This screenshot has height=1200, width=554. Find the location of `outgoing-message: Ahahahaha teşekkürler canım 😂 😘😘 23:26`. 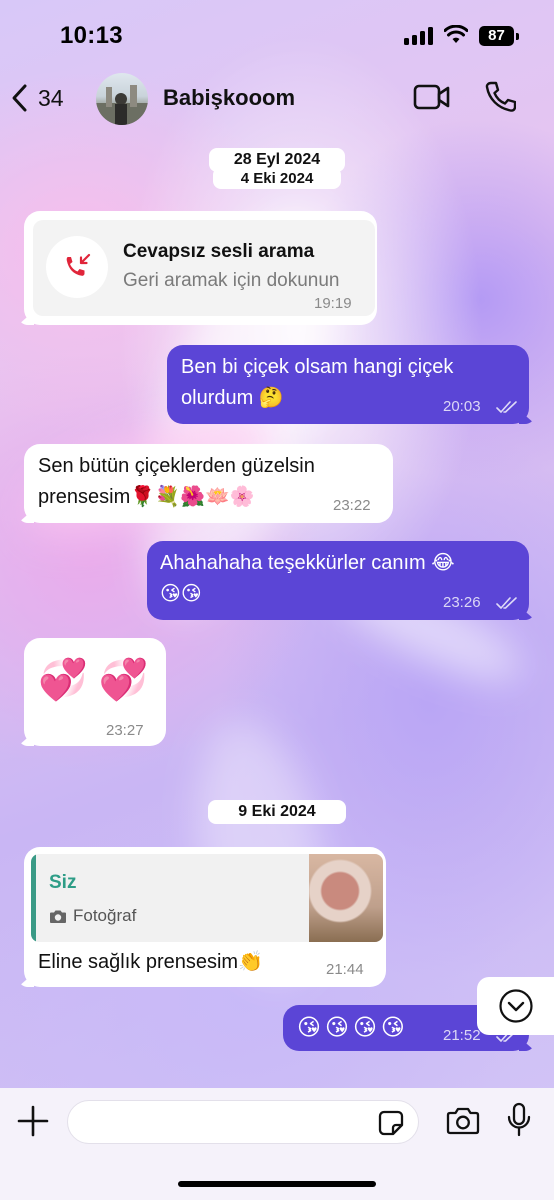

outgoing-message: Ahahahaha teşekkürler canım 😂 😘😘 23:26 is located at coordinates (341, 580).